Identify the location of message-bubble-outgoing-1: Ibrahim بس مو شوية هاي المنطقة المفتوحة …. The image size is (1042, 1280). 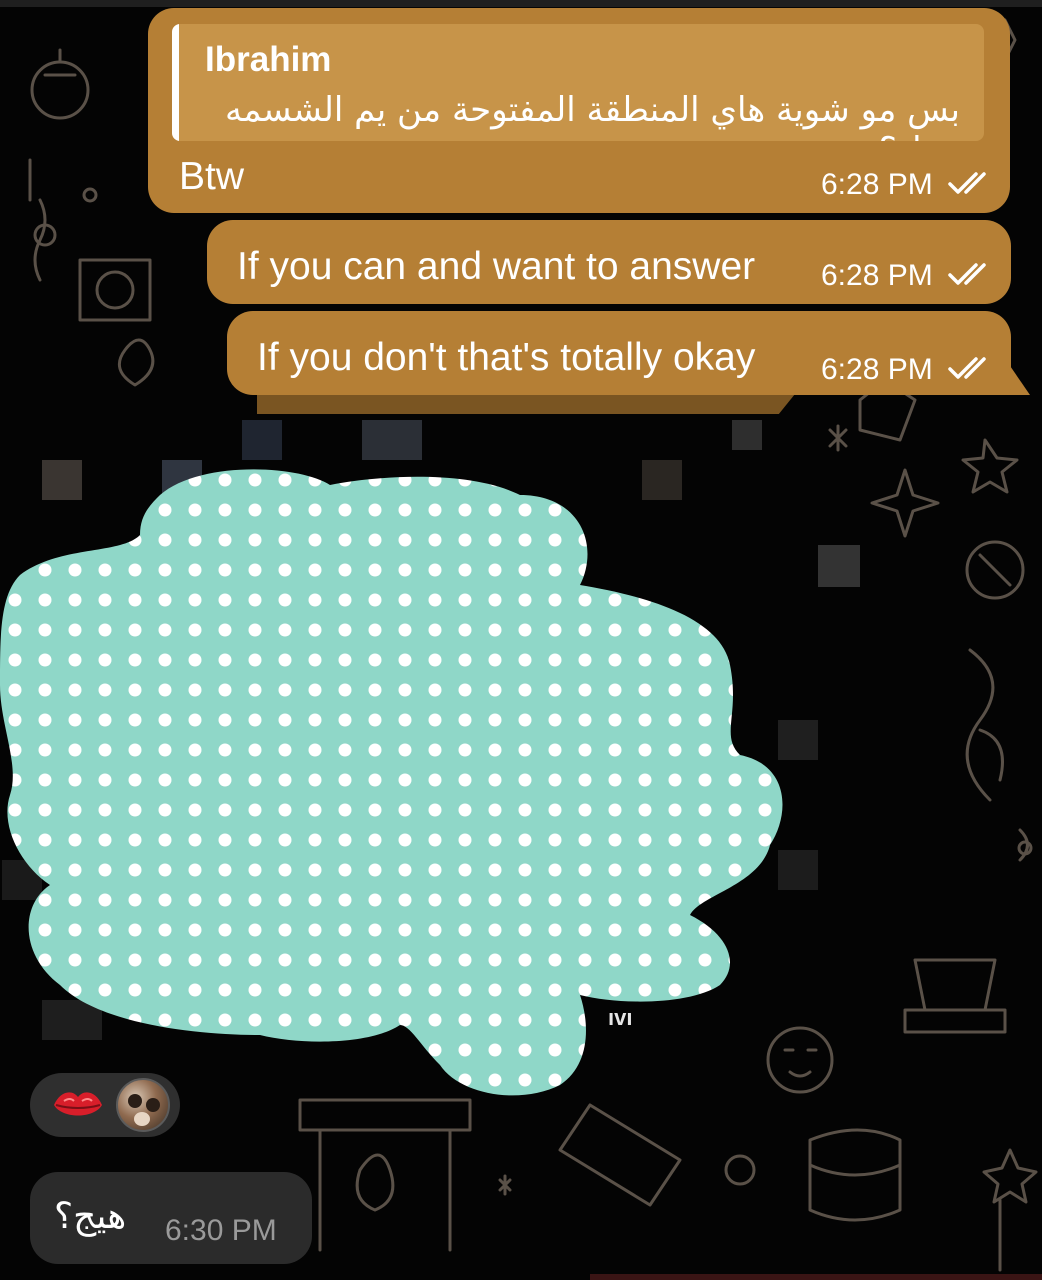
(579, 110).